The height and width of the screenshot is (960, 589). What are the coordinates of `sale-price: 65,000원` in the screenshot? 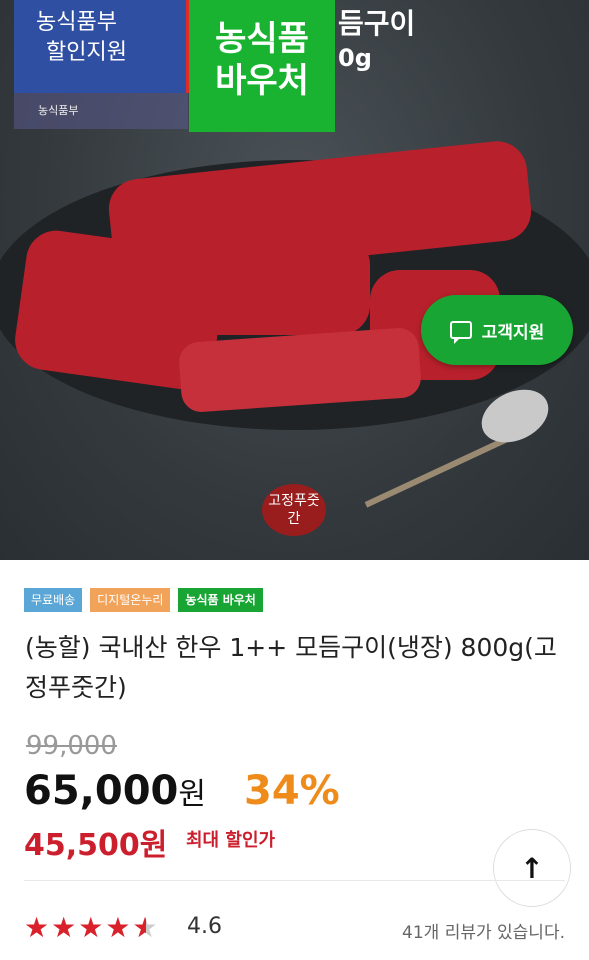 It's located at (115, 791).